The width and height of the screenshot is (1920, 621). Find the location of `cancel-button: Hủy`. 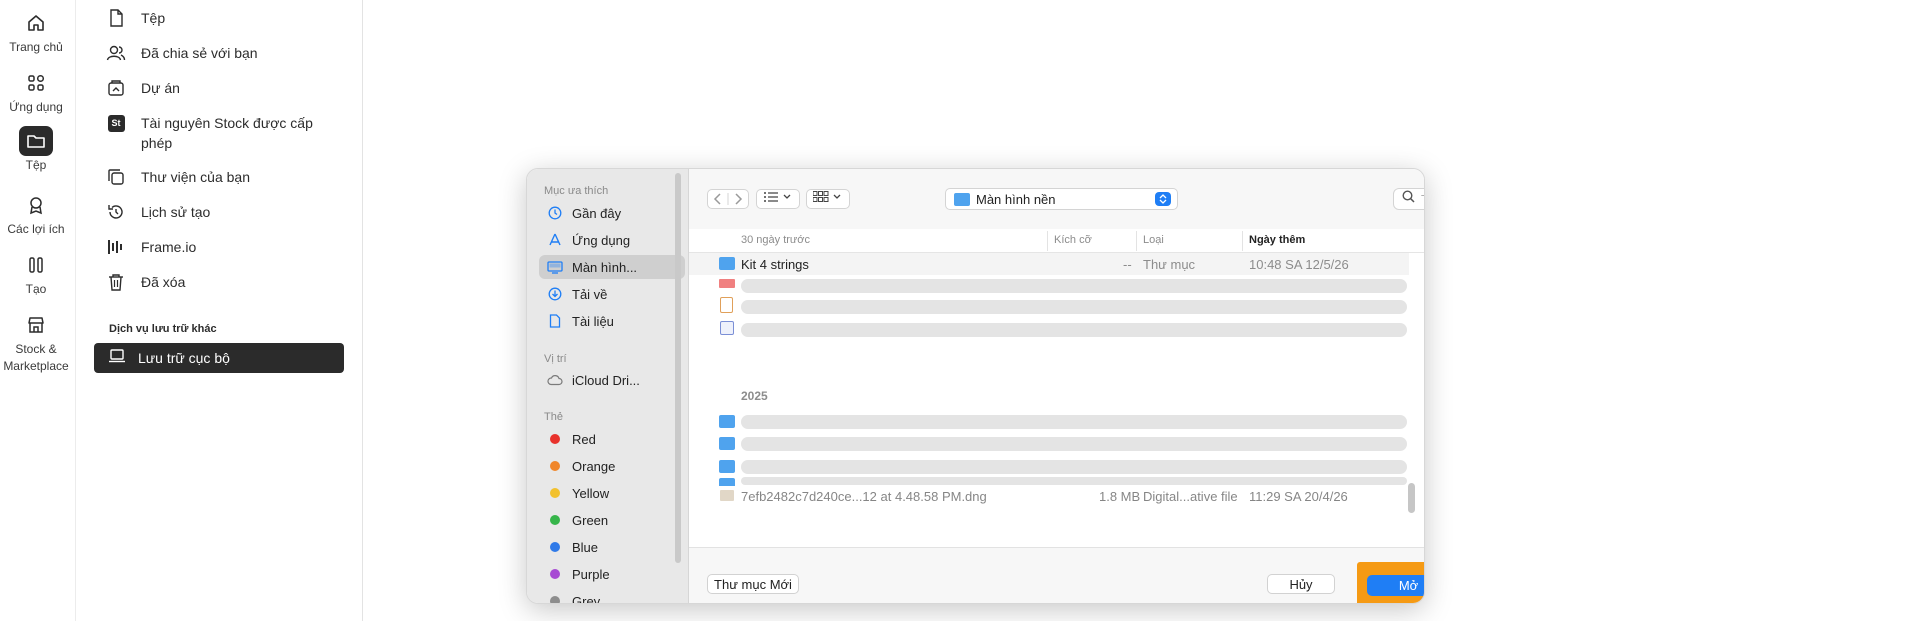

cancel-button: Hủy is located at coordinates (1301, 584).